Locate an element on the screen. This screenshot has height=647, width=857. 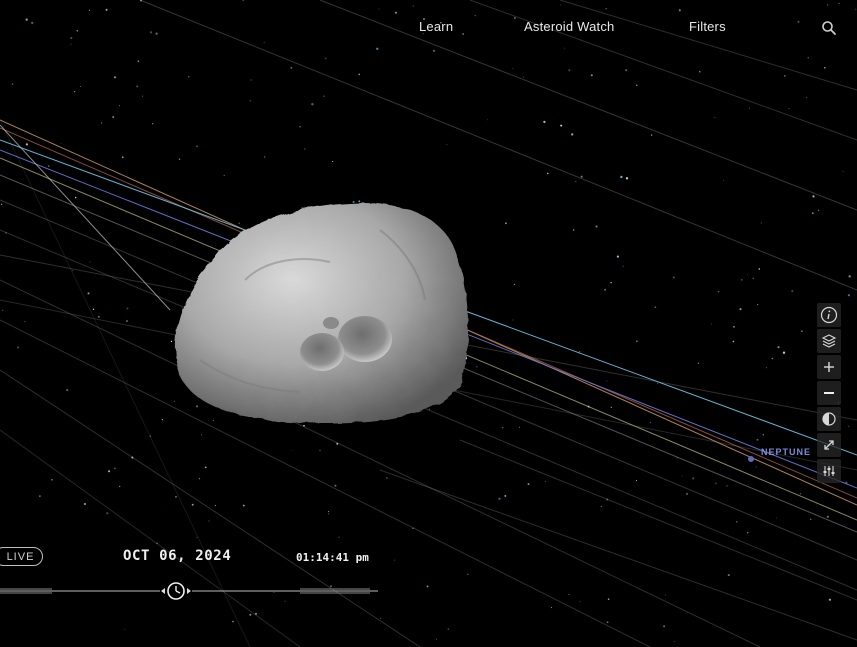
zoom-out-icon is located at coordinates (829, 393).